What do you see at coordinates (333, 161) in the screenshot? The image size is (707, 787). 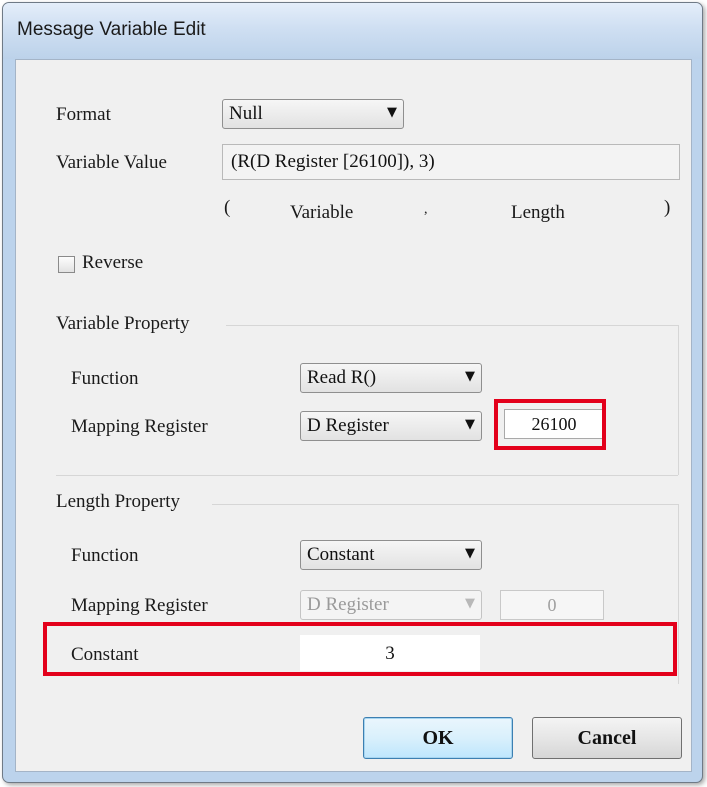 I see `variable-value-text: (R(D Register [26100]), 3)` at bounding box center [333, 161].